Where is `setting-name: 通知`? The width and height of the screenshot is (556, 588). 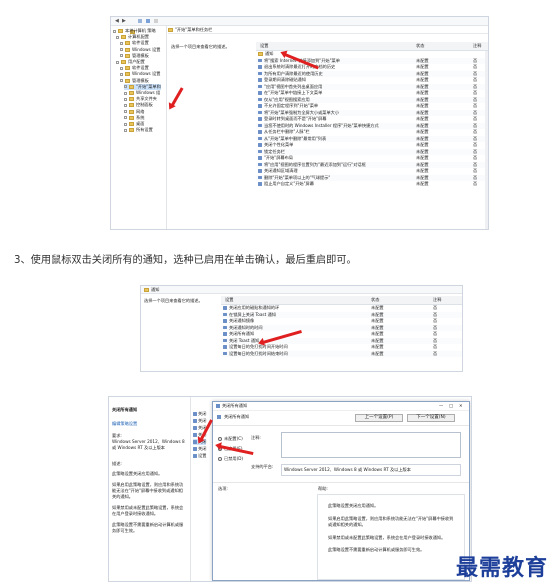
setting-name: 通知 is located at coordinates (269, 54).